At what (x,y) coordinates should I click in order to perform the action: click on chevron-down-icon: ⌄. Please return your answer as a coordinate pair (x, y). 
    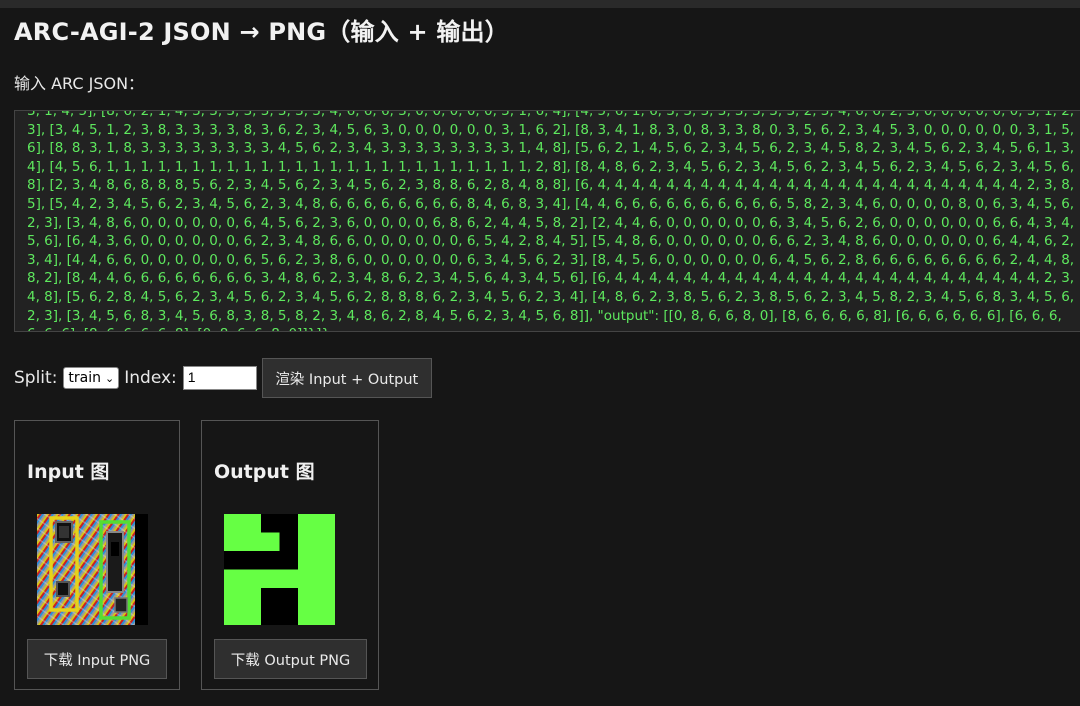
    Looking at the image, I should click on (110, 378).